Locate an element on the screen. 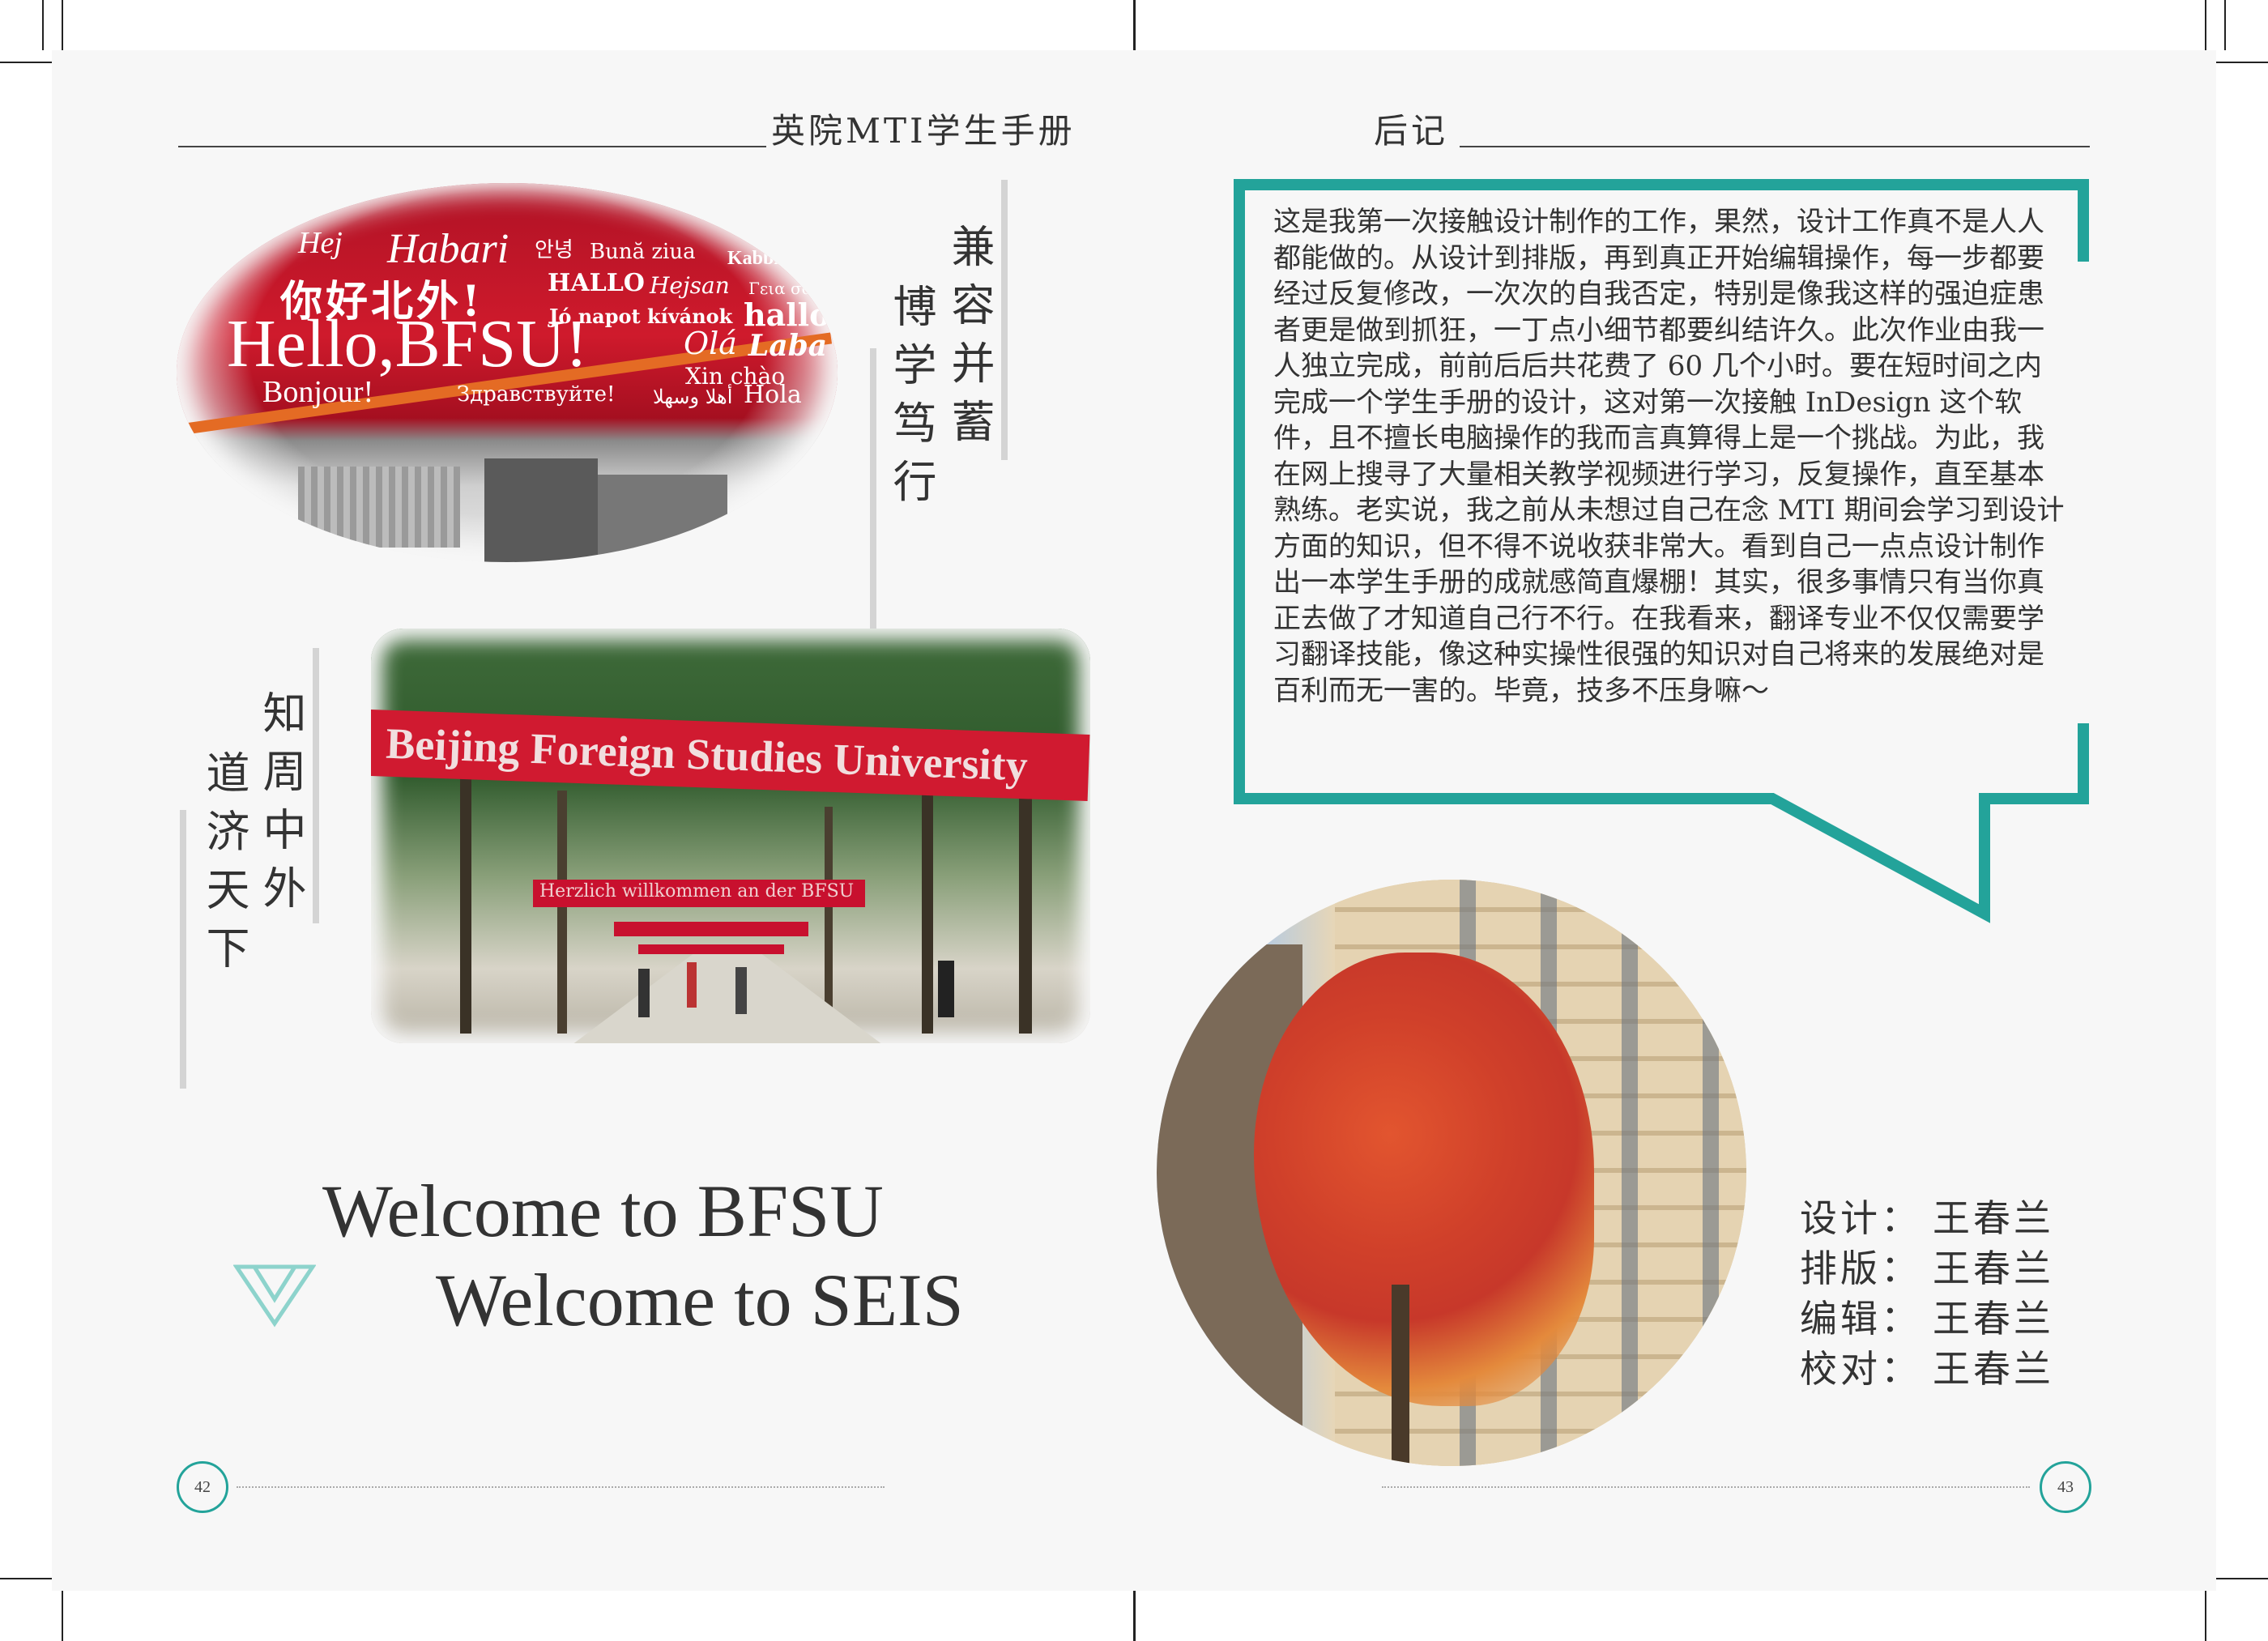 This screenshot has height=1641, width=2268. motto-column: 博学笃行 is located at coordinates (910, 400).